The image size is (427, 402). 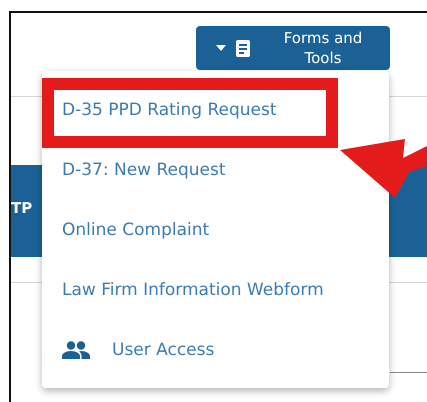 I want to click on banner-label: TP, so click(x=21, y=208).